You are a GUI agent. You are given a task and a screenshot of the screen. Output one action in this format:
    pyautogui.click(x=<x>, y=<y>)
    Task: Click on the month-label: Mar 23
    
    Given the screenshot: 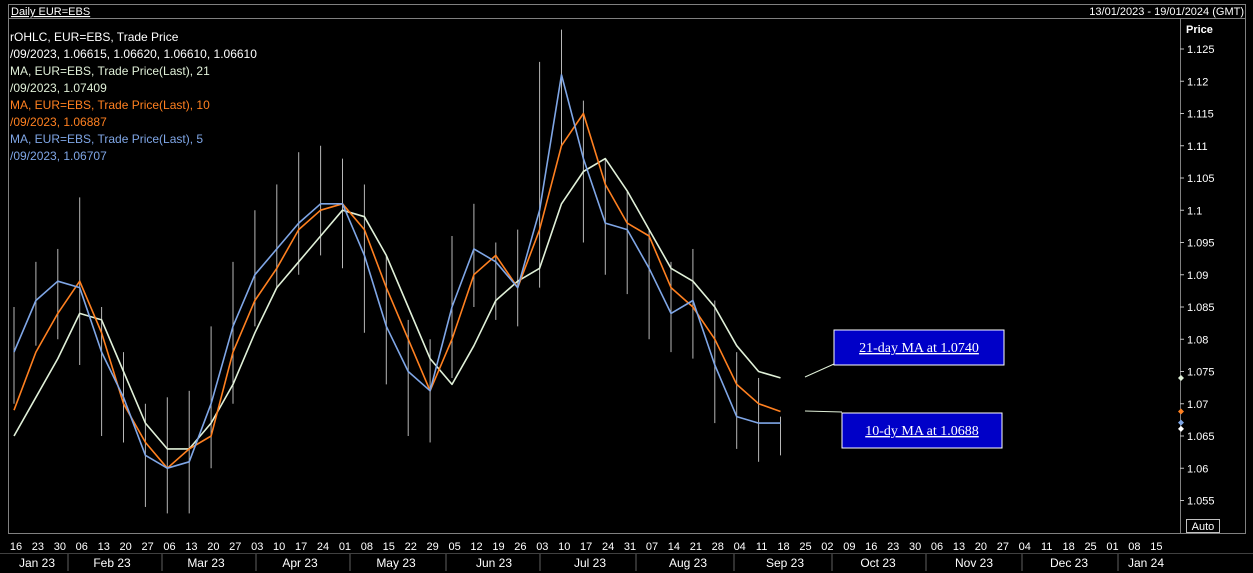 What is the action you would take?
    pyautogui.click(x=206, y=563)
    